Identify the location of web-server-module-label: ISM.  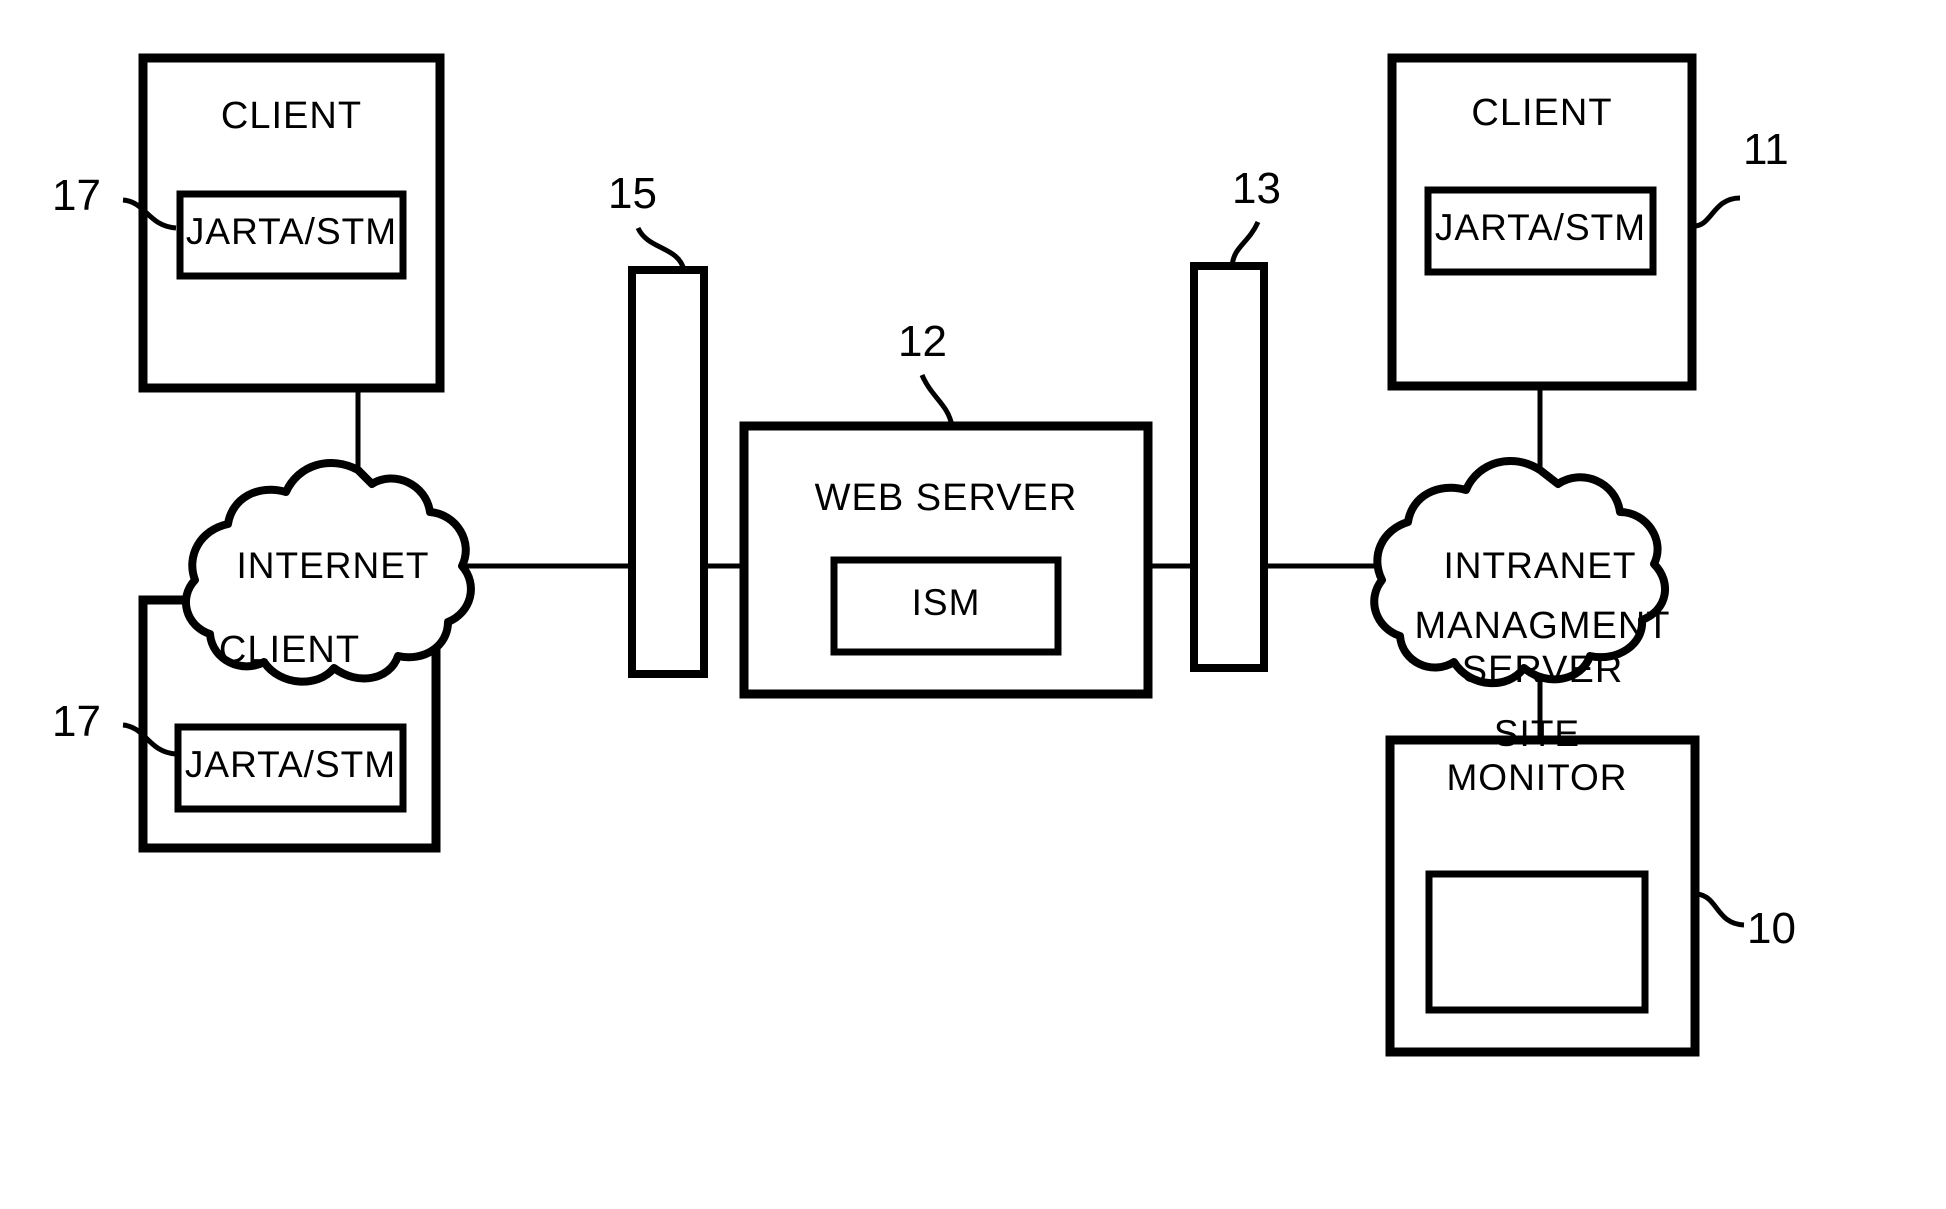
(946, 602).